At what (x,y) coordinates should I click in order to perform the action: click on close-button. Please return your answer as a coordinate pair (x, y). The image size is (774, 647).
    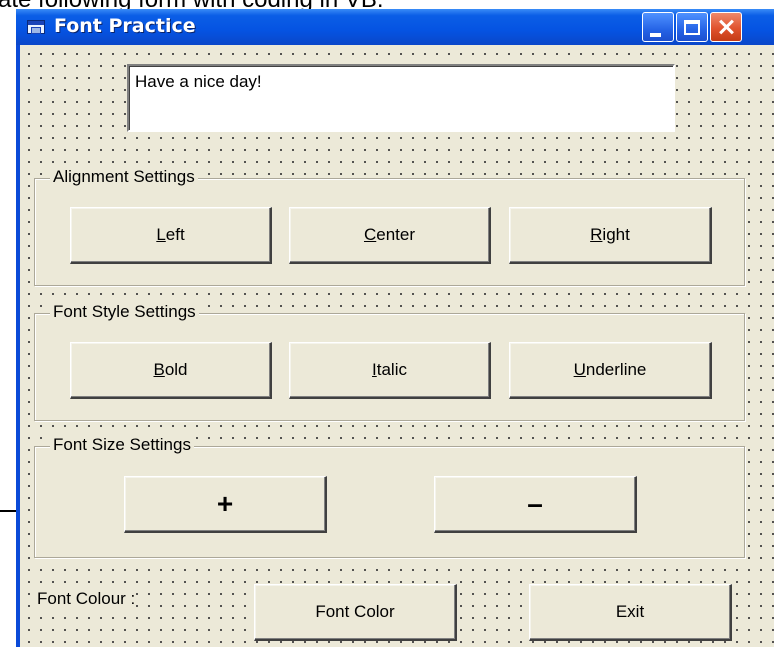
    Looking at the image, I should click on (726, 27).